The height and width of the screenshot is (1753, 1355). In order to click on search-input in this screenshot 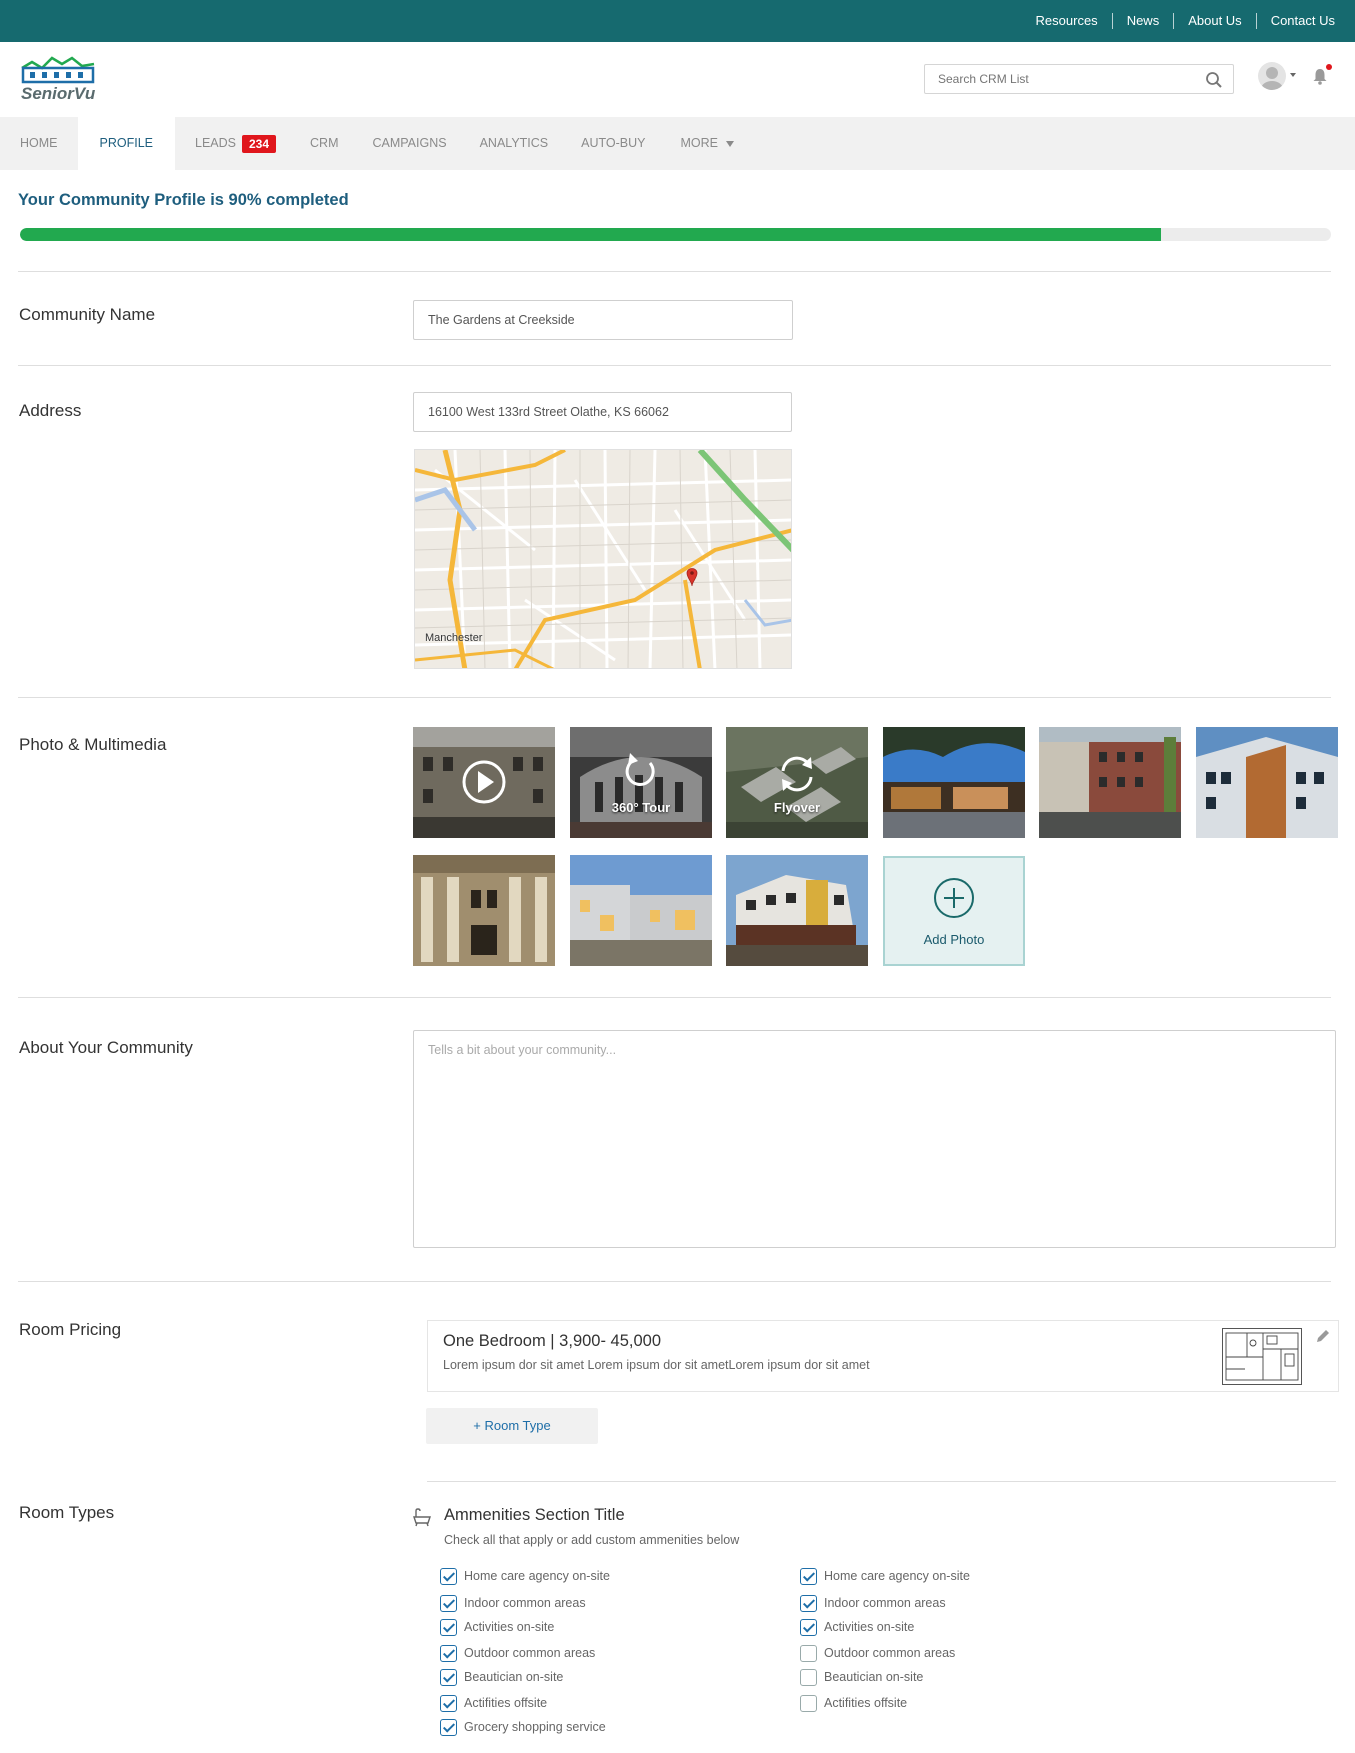, I will do `click(1055, 79)`.